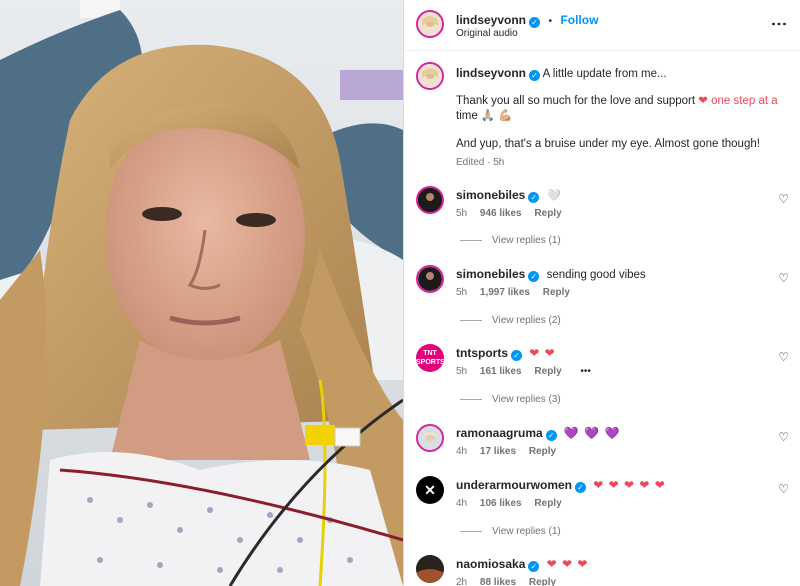  What do you see at coordinates (567, 564) in the screenshot?
I see `comment-text: ❤ ❤ ❤` at bounding box center [567, 564].